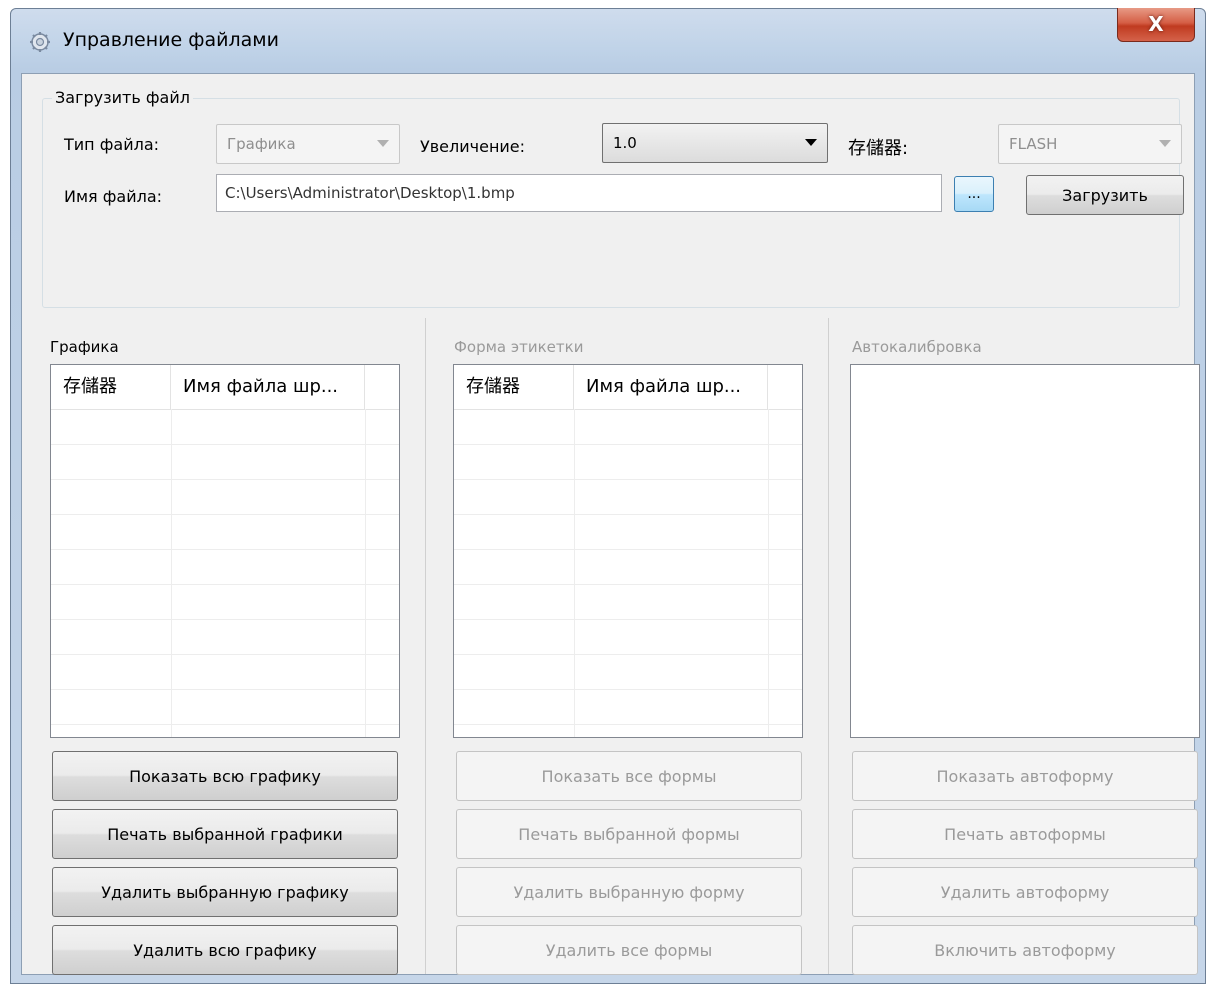 The image size is (1211, 988). I want to click on file-name-label: Имя файла:, so click(113, 196).